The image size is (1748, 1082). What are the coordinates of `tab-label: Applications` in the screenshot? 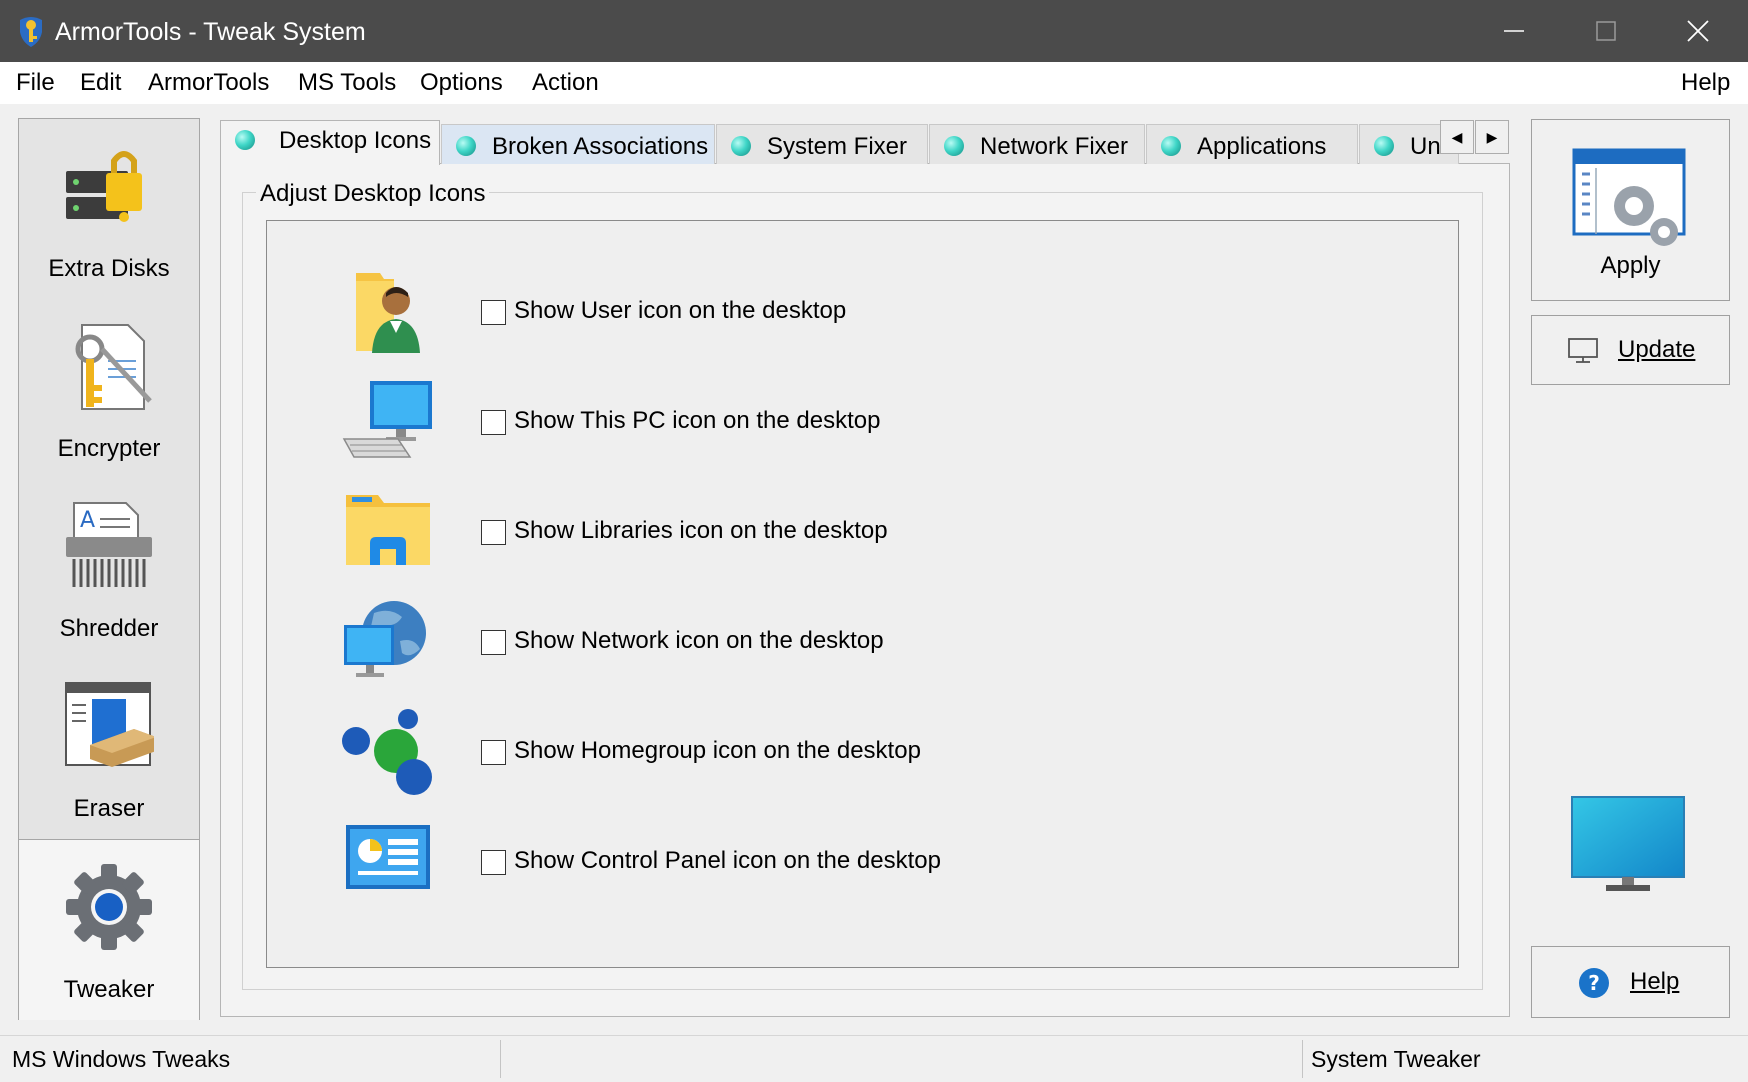 It's located at (1262, 146).